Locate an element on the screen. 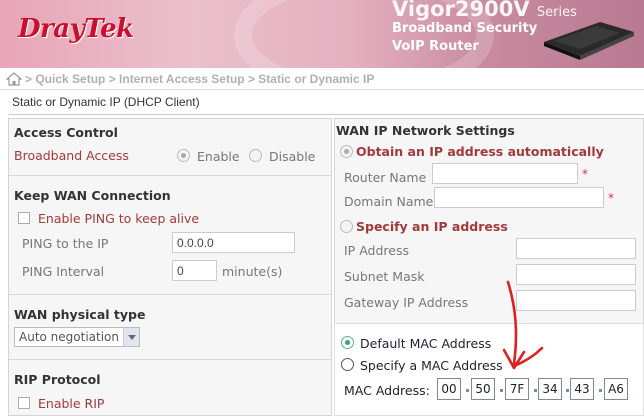 The height and width of the screenshot is (416, 644). mac-octet-1: 00 is located at coordinates (449, 389).